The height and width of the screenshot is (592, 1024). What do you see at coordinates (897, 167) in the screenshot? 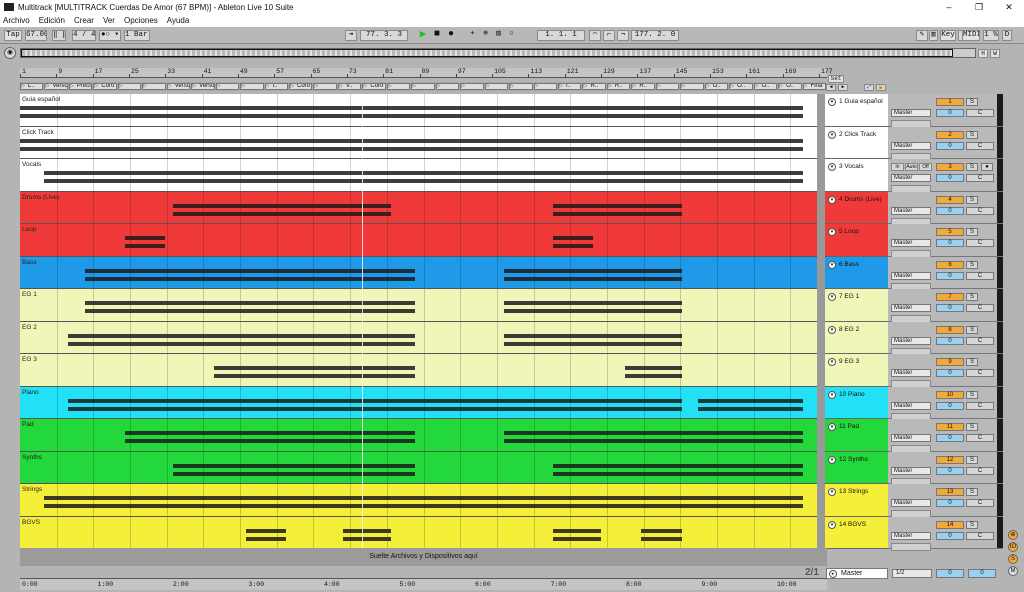
I see `monitor-option: In` at bounding box center [897, 167].